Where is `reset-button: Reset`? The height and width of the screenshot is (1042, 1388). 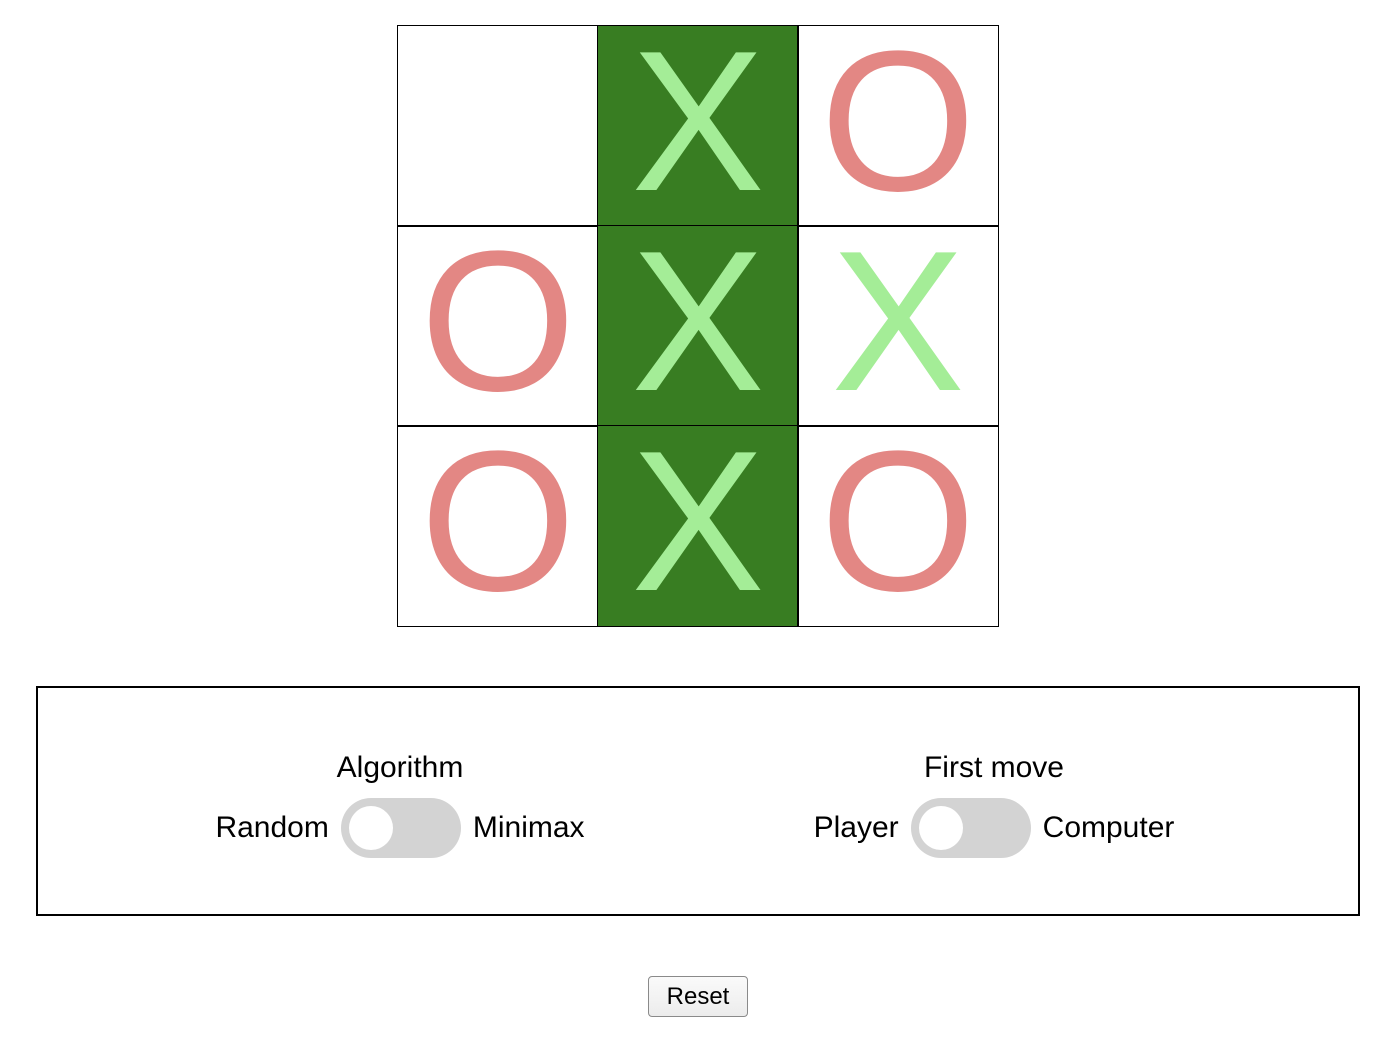
reset-button: Reset is located at coordinates (698, 996).